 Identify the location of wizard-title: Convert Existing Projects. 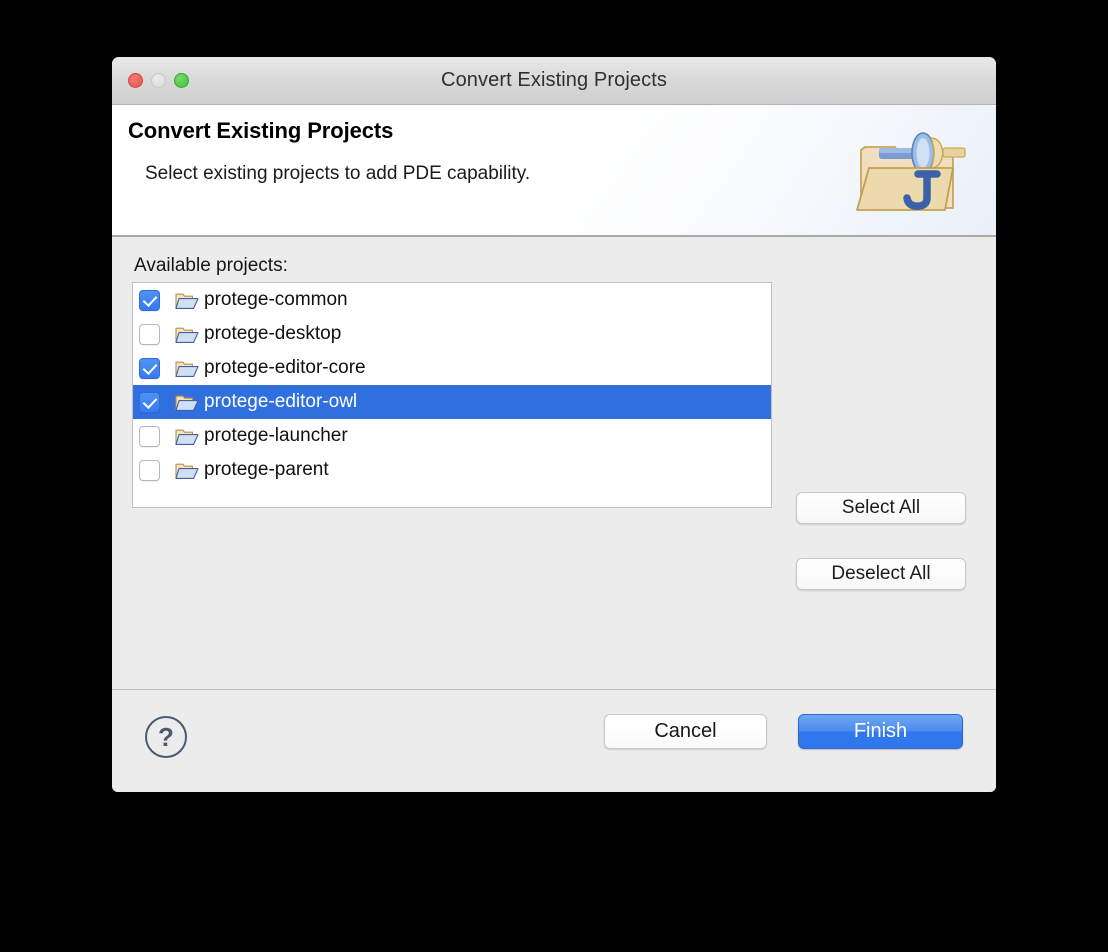
(261, 130).